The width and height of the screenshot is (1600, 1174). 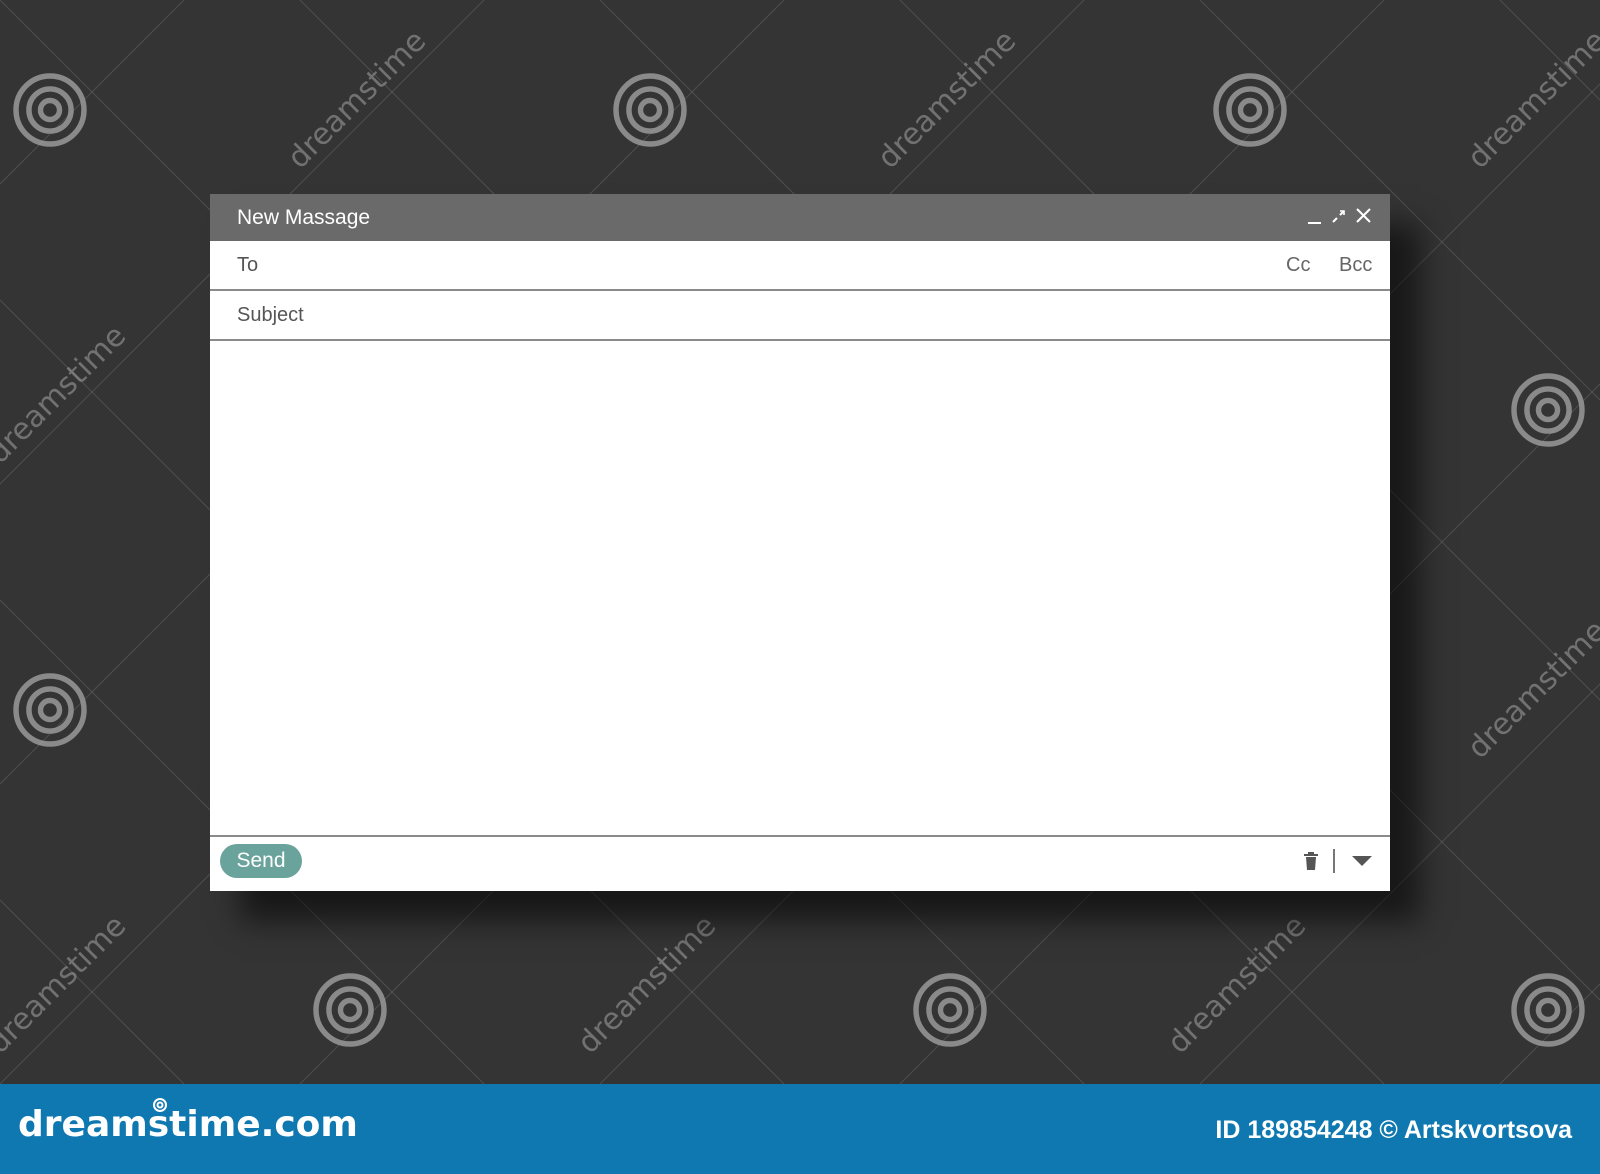 What do you see at coordinates (1315, 216) in the screenshot?
I see `minimize-icon` at bounding box center [1315, 216].